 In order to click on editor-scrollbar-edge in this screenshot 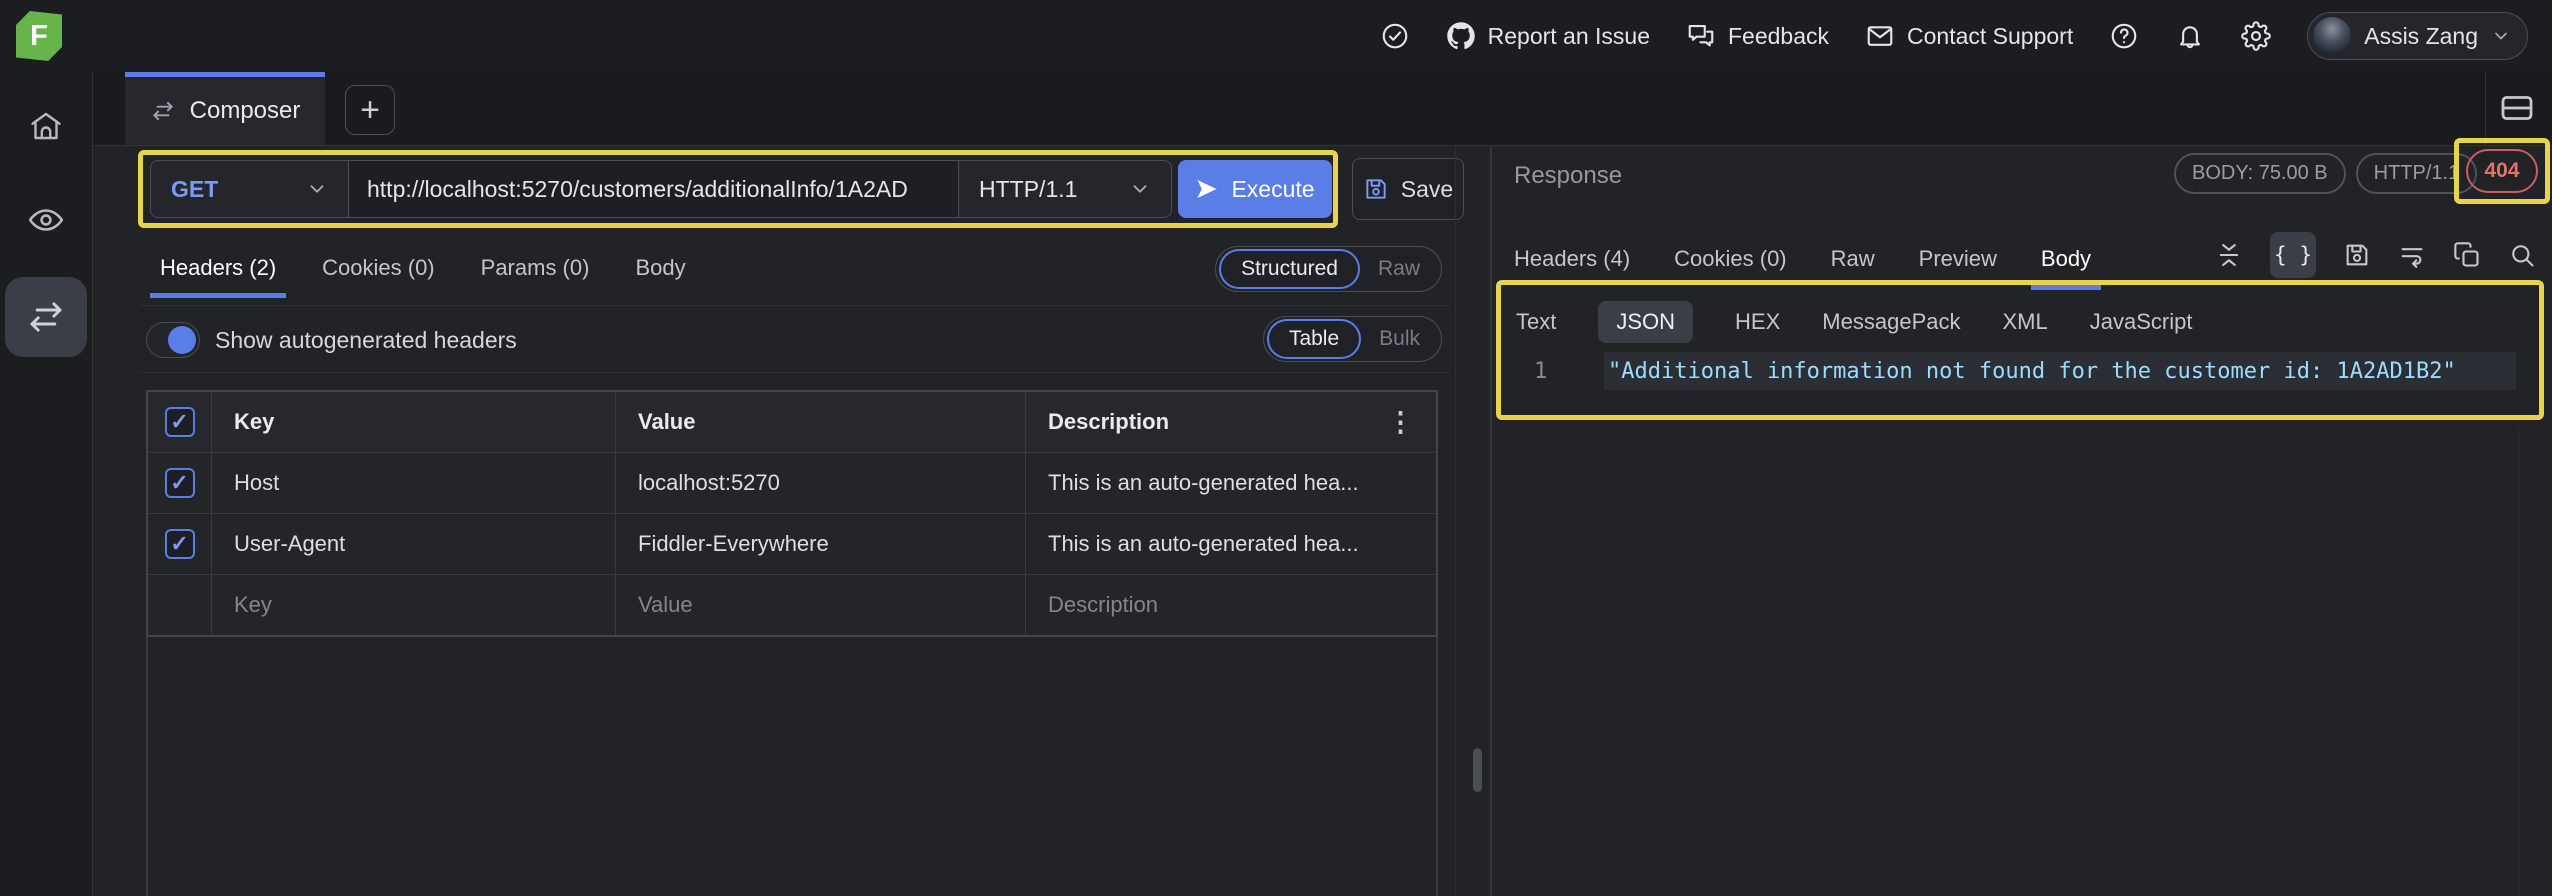, I will do `click(2518, 661)`.